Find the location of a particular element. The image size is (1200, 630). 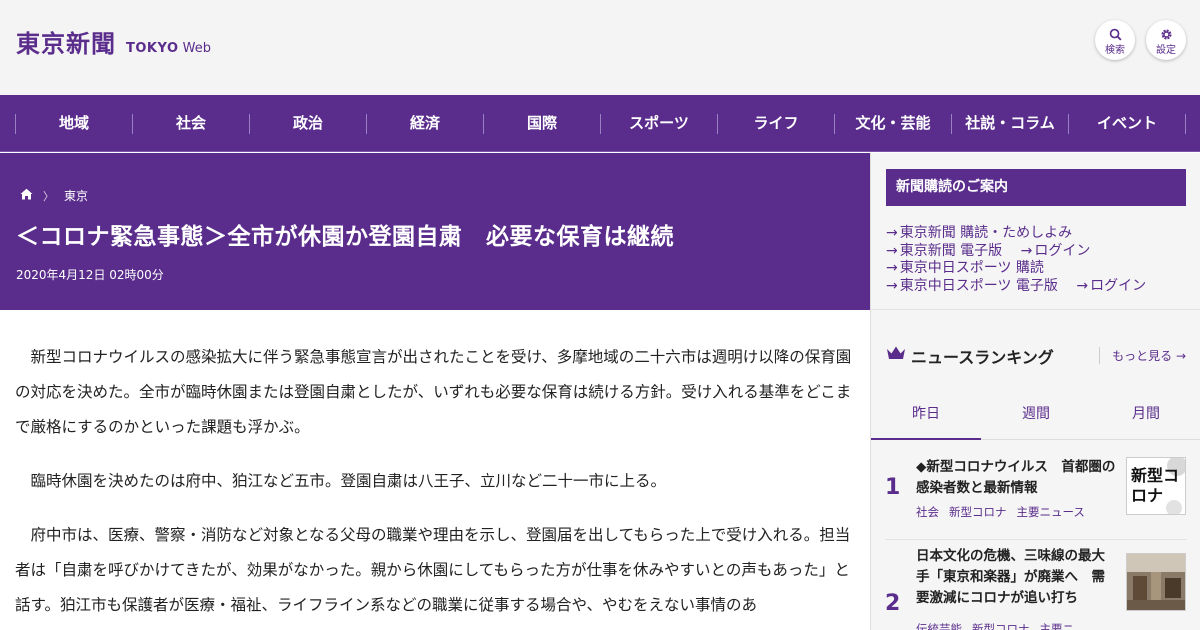

breadcrumb-section: 東京 is located at coordinates (76, 195).